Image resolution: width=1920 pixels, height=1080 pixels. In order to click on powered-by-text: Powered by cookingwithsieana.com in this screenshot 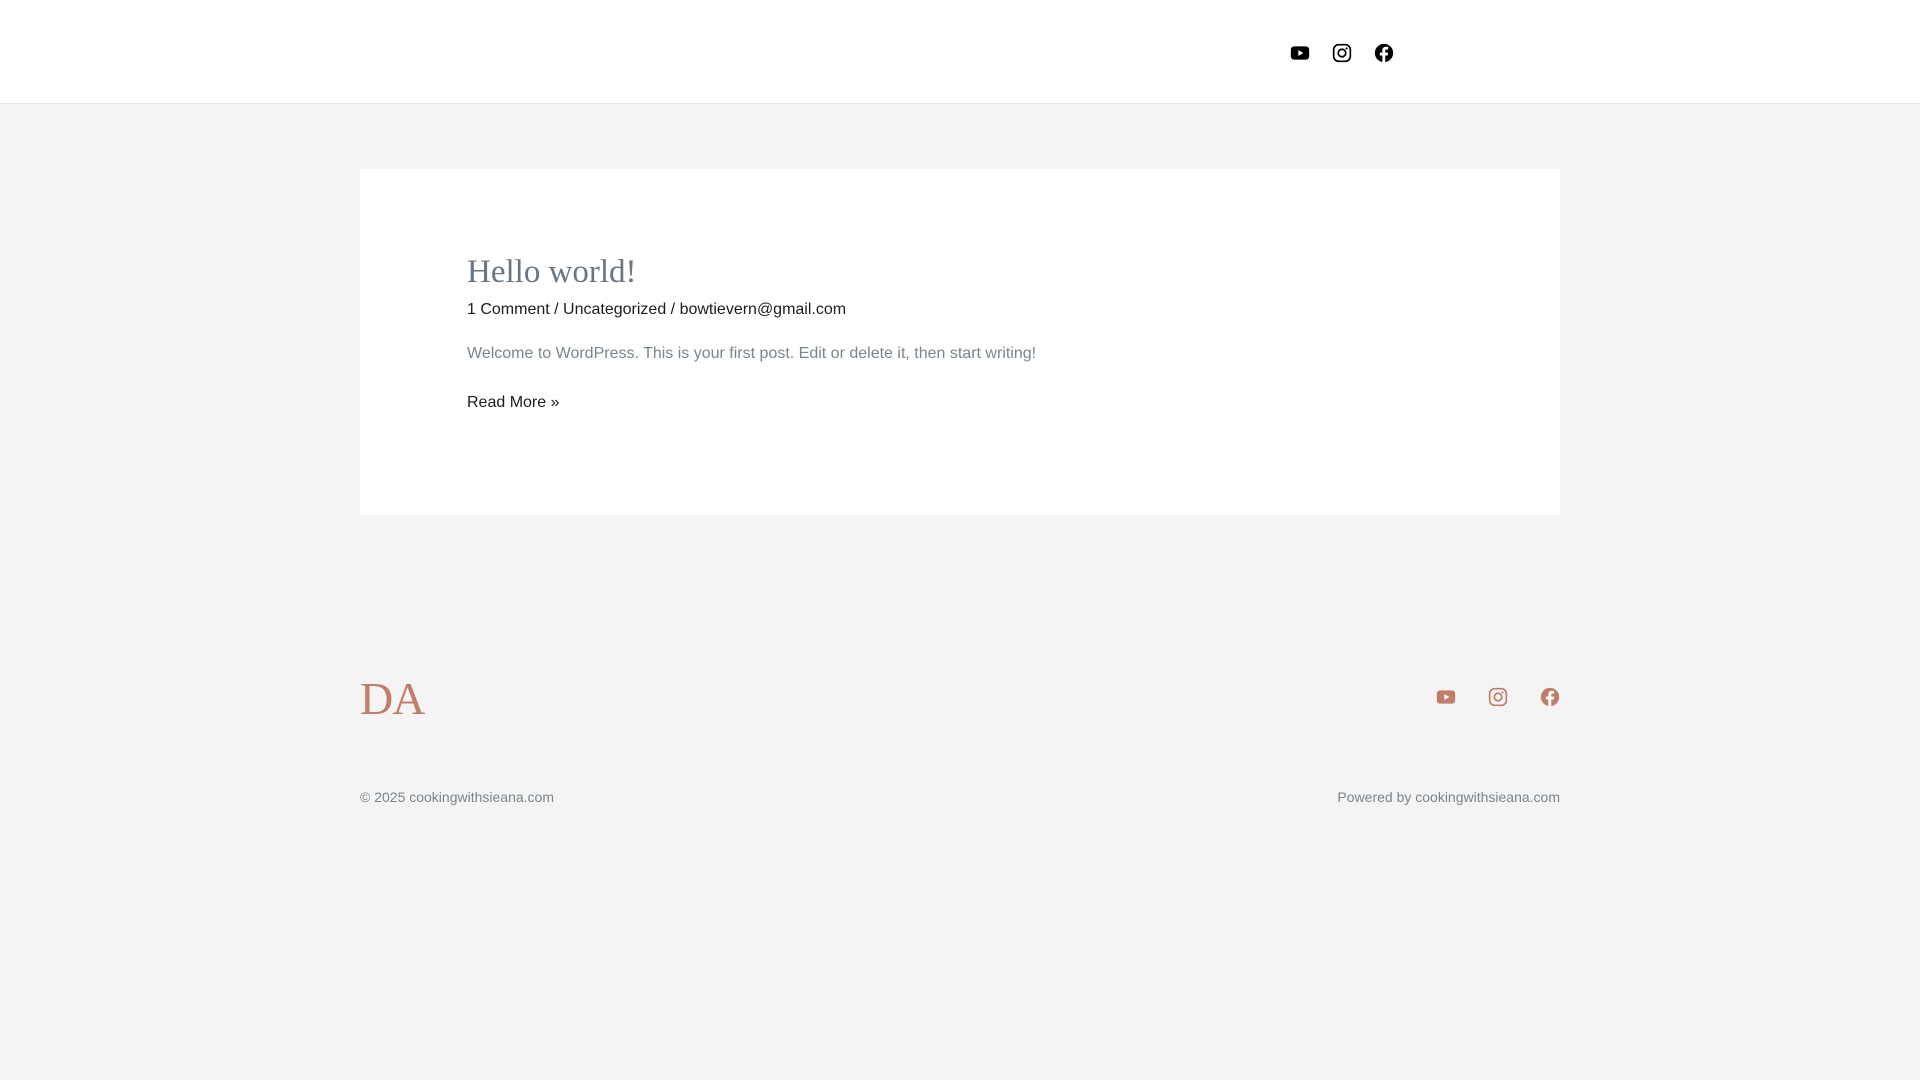, I will do `click(1448, 797)`.